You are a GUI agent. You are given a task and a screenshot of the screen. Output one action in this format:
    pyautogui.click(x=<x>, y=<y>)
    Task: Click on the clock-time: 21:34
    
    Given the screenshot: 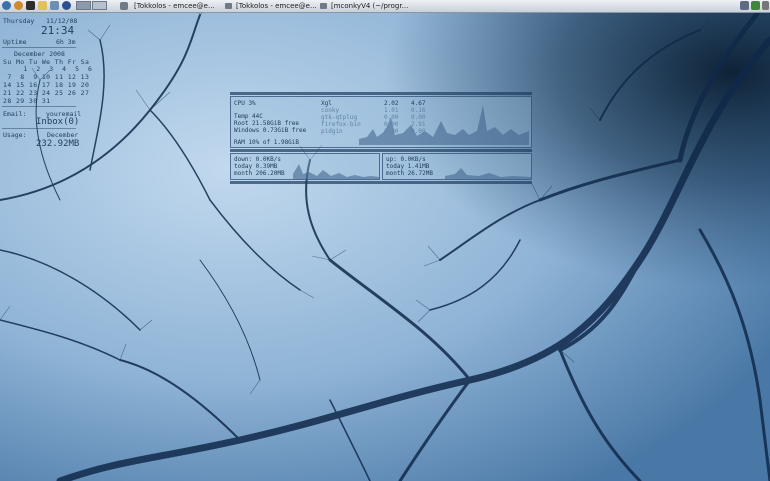 What is the action you would take?
    pyautogui.click(x=58, y=30)
    